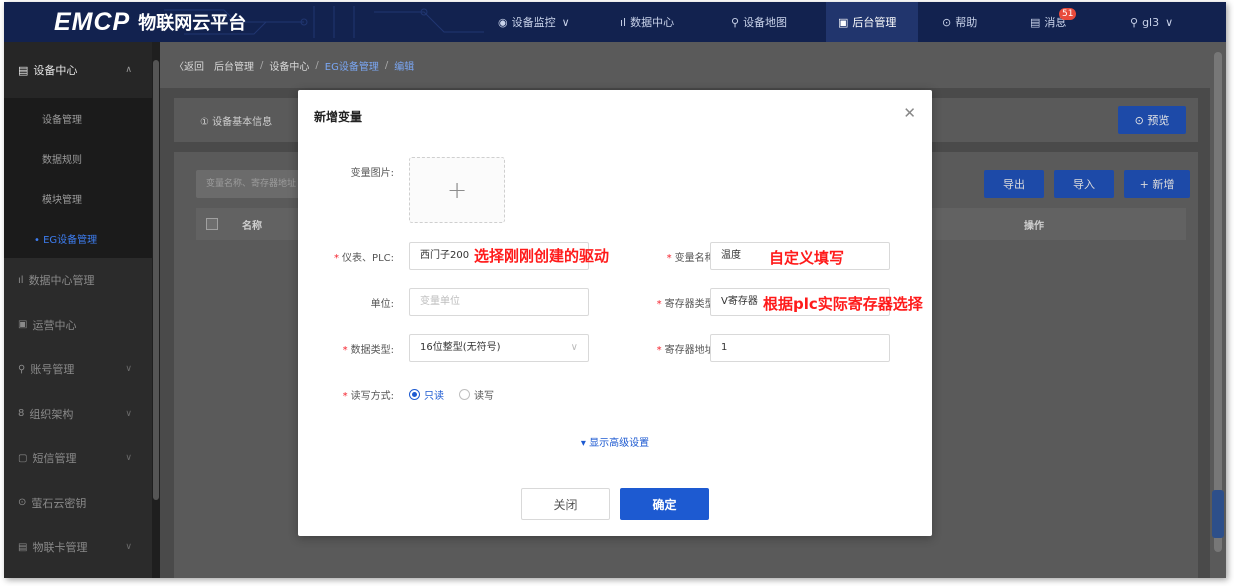 This screenshot has height=586, width=1234. I want to click on map-icon: ⚲, so click(735, 22).